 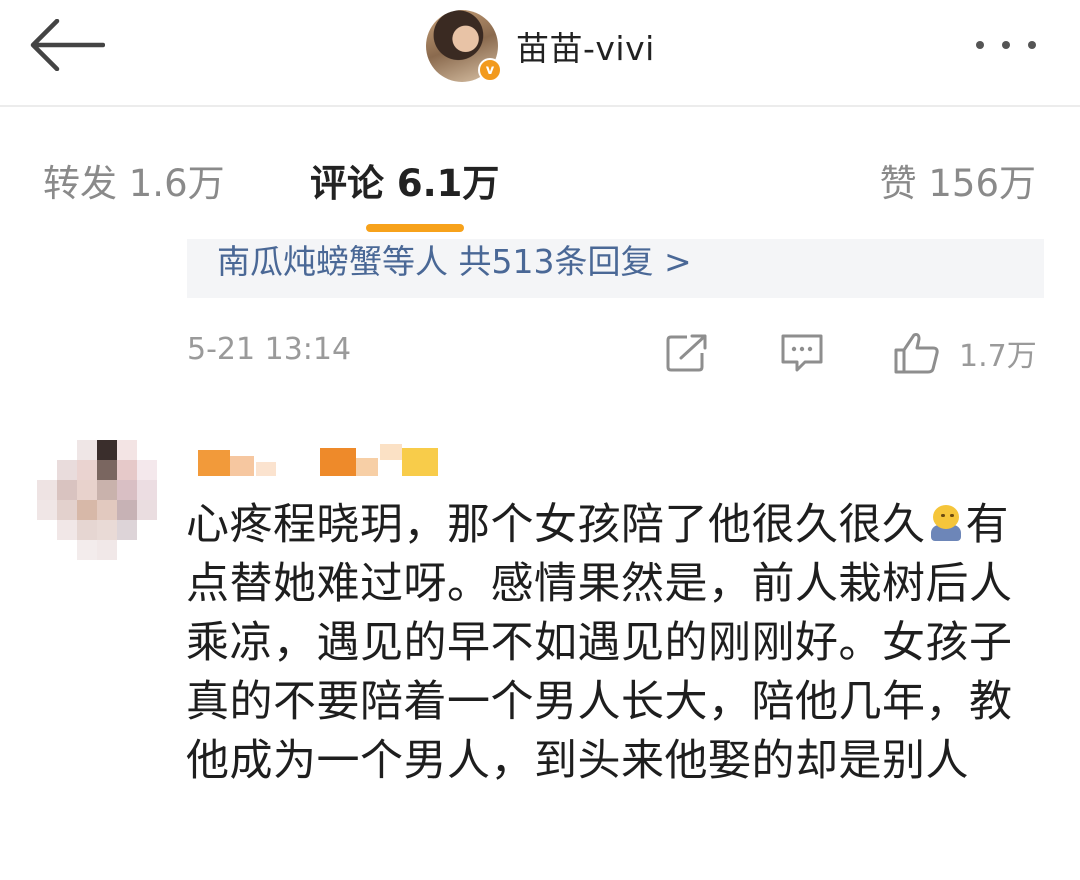 I want to click on post-author: v 苗苗-vivi, so click(x=540, y=46).